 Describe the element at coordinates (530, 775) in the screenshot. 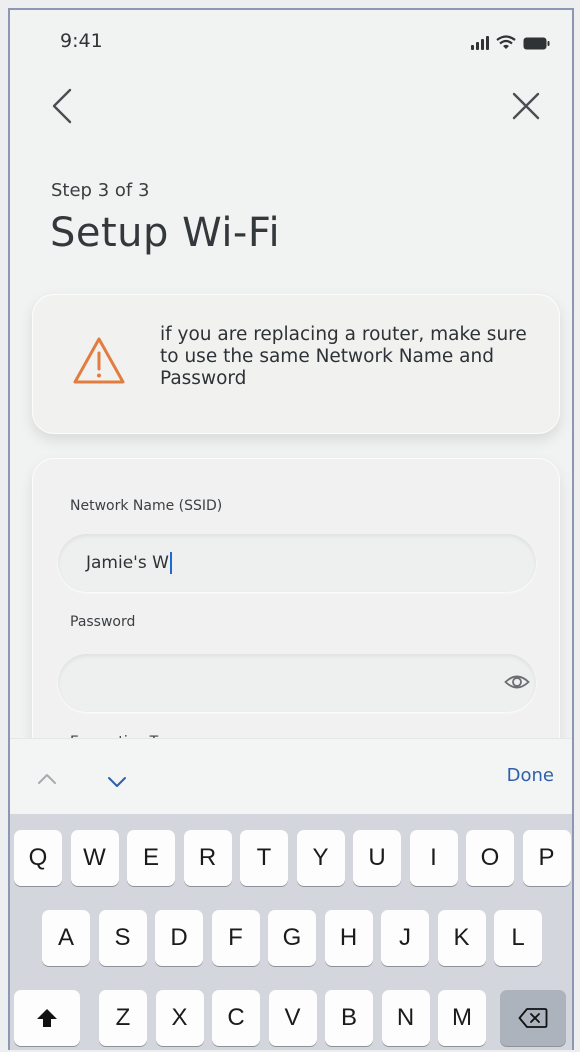

I see `done-button: Done` at that location.